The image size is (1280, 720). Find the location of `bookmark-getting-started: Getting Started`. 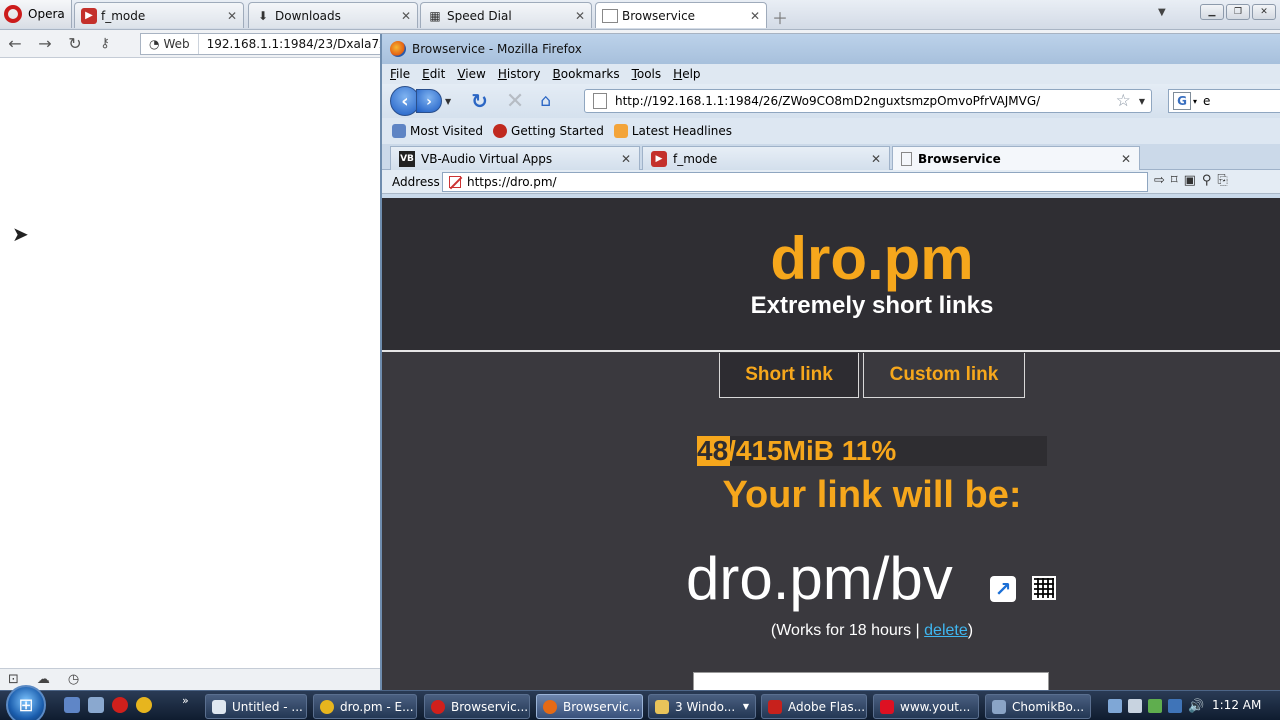

bookmark-getting-started: Getting Started is located at coordinates (548, 131).